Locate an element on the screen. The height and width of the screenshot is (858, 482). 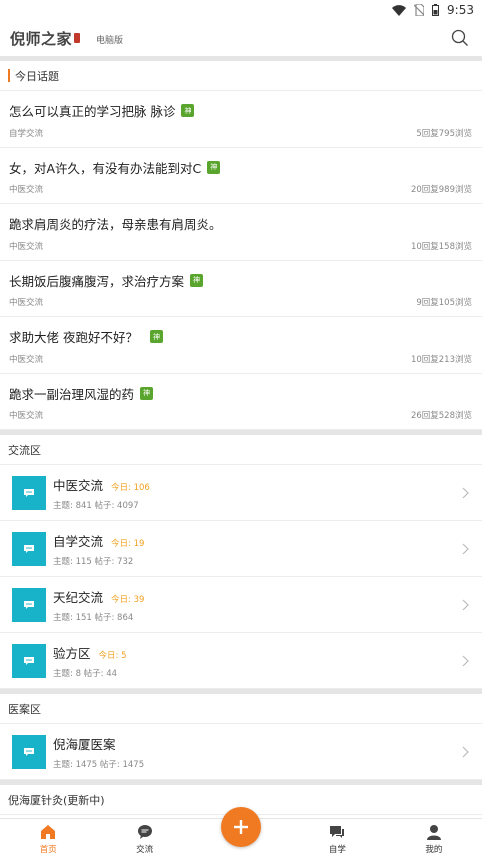
section-title: 交流区 is located at coordinates (24, 450).